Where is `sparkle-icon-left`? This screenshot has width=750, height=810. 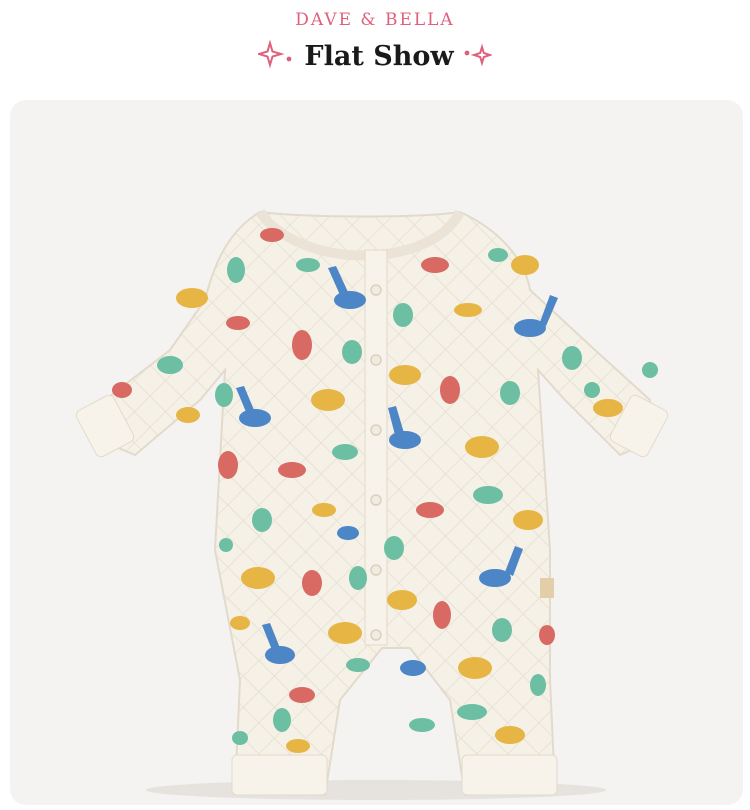
sparkle-icon-left is located at coordinates (275, 56).